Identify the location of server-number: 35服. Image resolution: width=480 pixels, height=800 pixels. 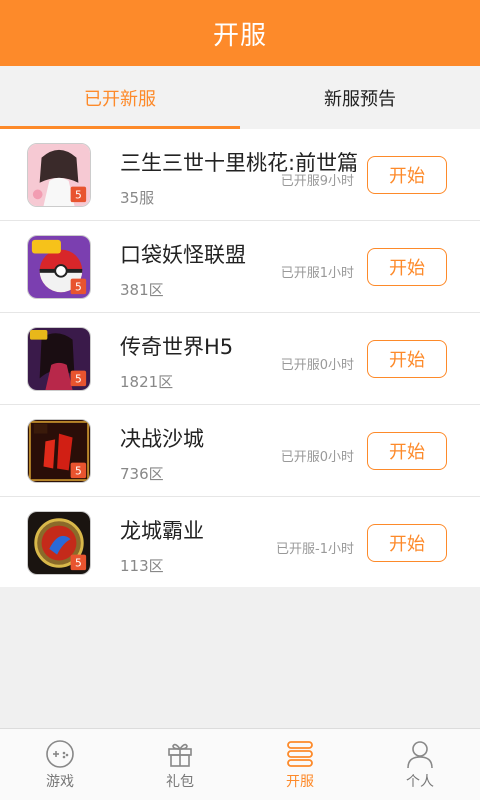
(137, 198).